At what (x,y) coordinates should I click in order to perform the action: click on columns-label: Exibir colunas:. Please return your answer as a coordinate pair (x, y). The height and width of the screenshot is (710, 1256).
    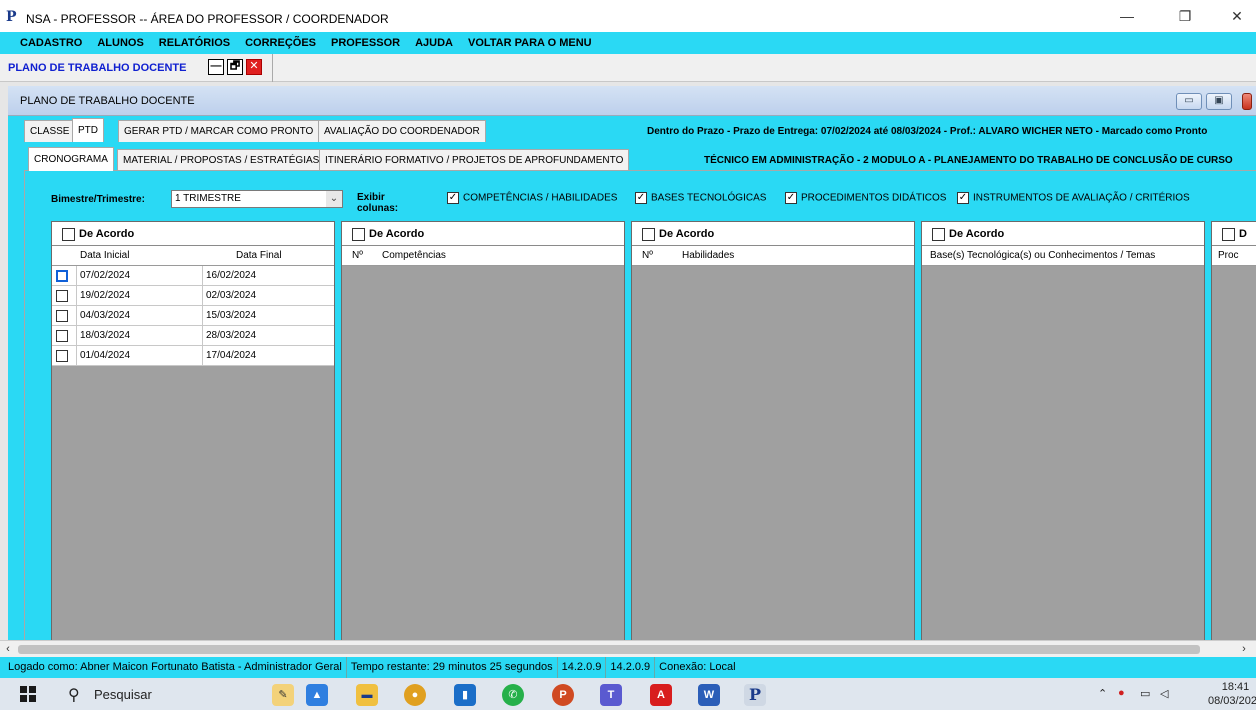
    Looking at the image, I should click on (378, 203).